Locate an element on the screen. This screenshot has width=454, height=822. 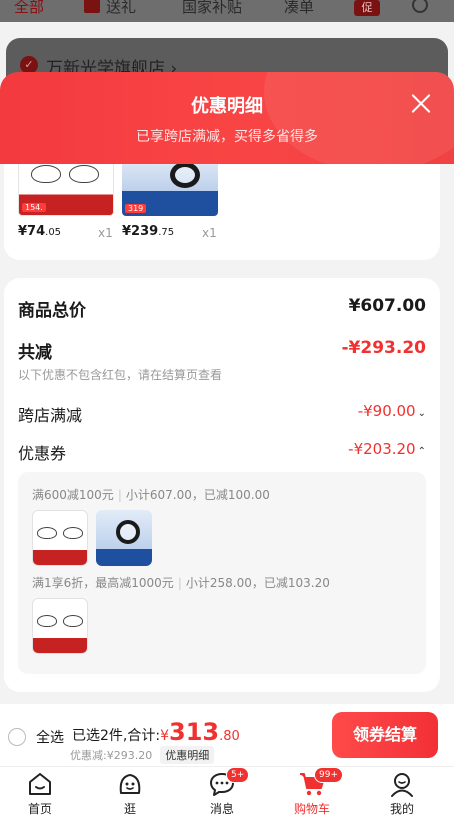
gift-icon is located at coordinates (92, 6).